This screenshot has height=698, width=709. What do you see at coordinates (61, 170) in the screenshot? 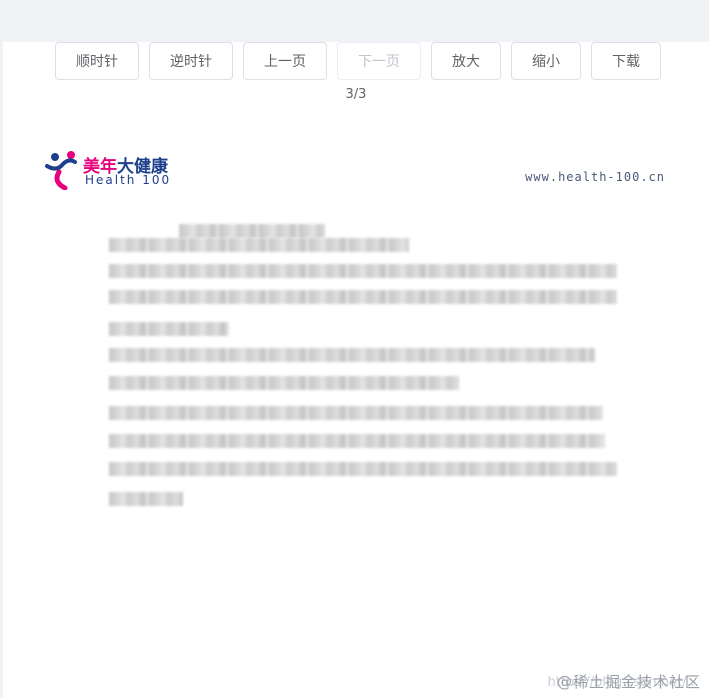
I see `brand-logo-icon` at bounding box center [61, 170].